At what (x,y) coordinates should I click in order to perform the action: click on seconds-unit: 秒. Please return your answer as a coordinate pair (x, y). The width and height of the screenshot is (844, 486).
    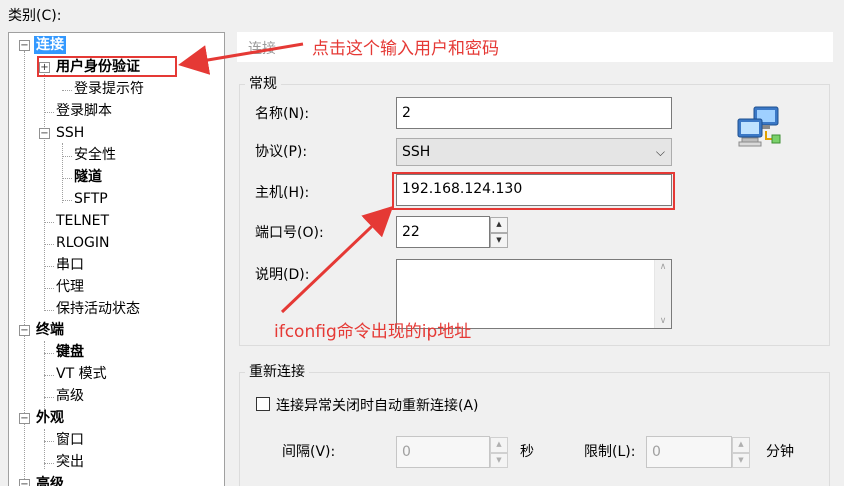
    Looking at the image, I should click on (527, 452).